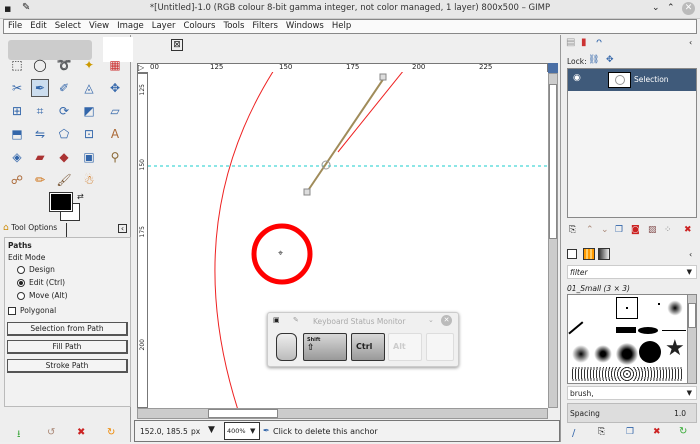  What do you see at coordinates (115, 88) in the screenshot?
I see `move-tool: ✥` at bounding box center [115, 88].